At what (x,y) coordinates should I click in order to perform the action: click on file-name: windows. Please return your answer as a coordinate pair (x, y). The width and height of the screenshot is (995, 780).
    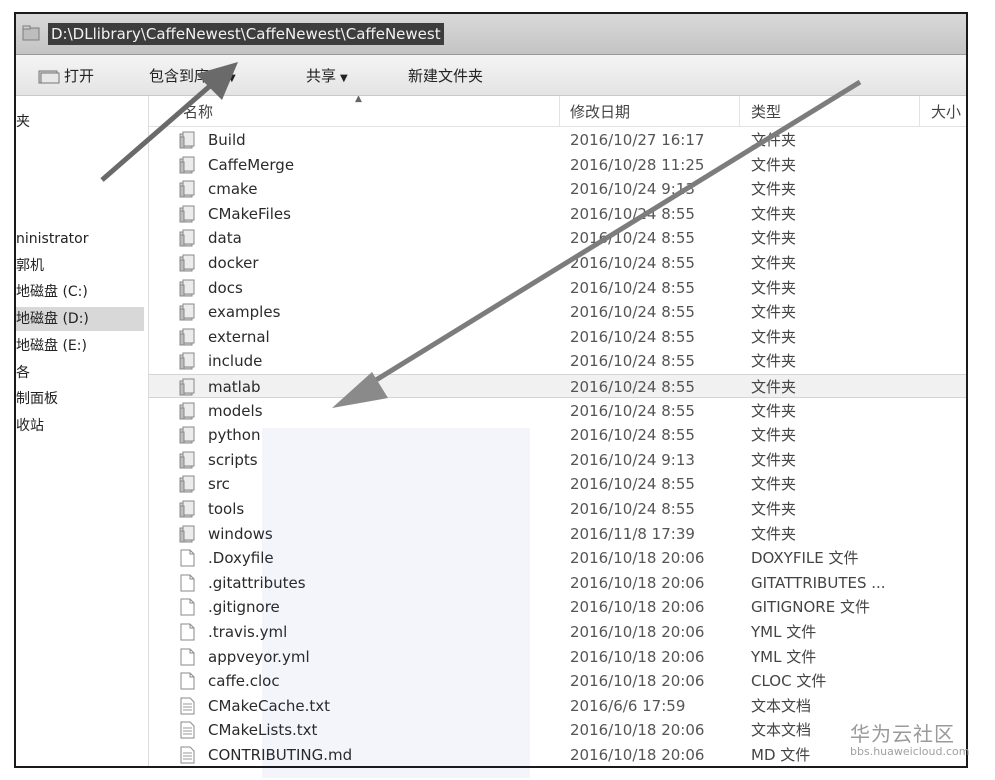
    Looking at the image, I should click on (240, 533).